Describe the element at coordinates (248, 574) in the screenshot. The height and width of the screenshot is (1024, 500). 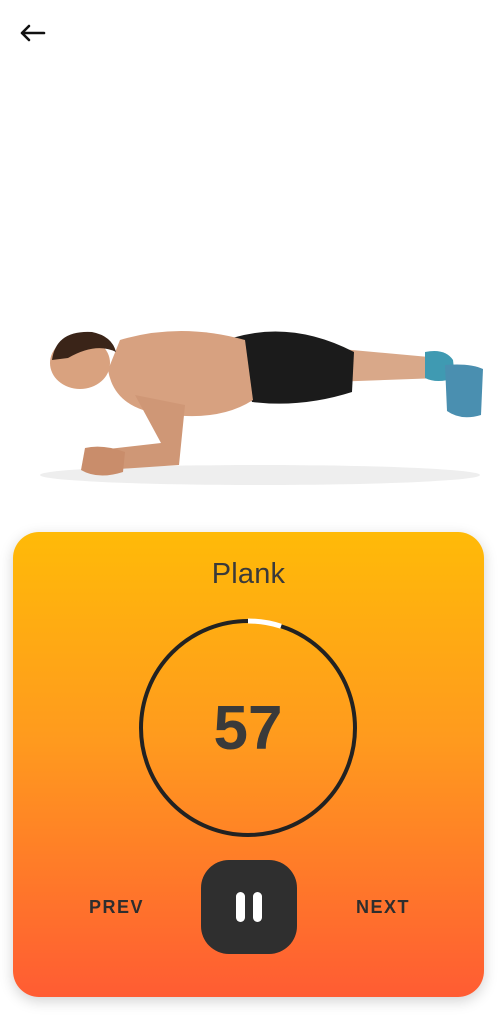
I see `exercise-title: Plank` at that location.